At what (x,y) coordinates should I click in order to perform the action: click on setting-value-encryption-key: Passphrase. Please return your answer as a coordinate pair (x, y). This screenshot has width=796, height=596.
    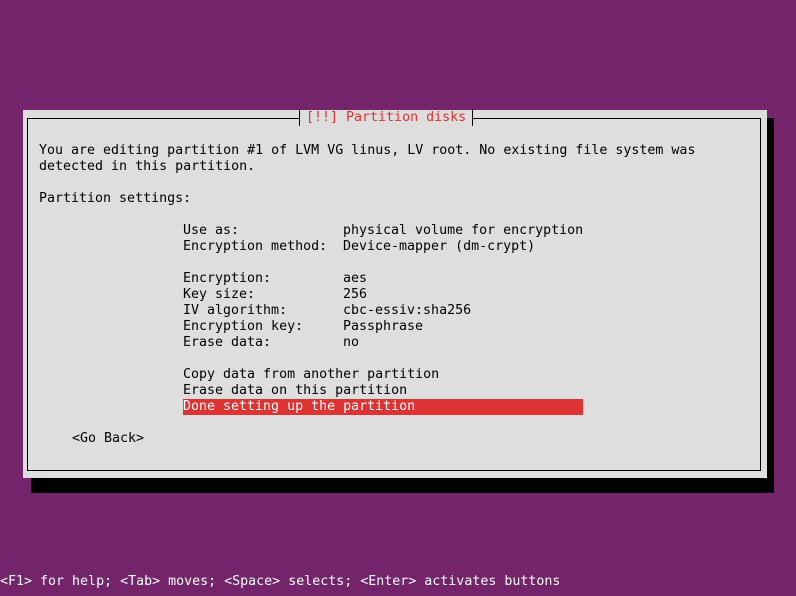
    Looking at the image, I should click on (383, 327).